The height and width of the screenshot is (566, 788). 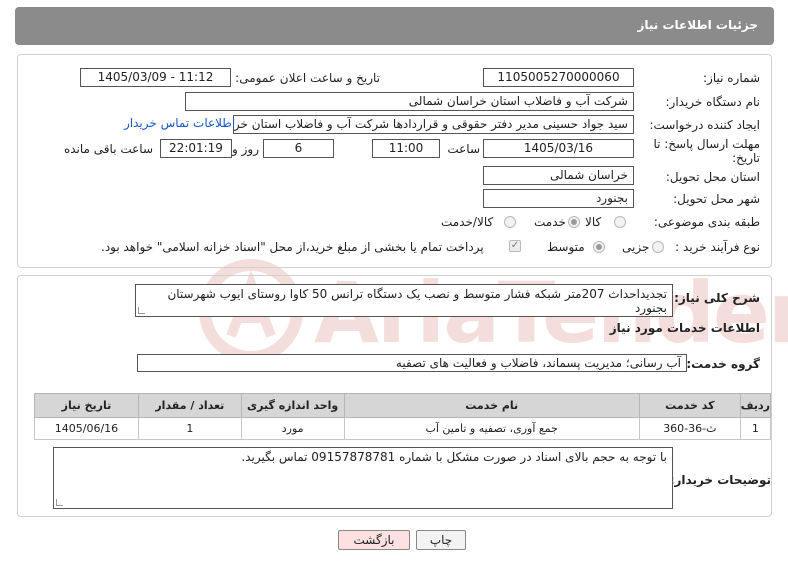 What do you see at coordinates (566, 247) in the screenshot?
I see `process-option-medium: متوسط` at bounding box center [566, 247].